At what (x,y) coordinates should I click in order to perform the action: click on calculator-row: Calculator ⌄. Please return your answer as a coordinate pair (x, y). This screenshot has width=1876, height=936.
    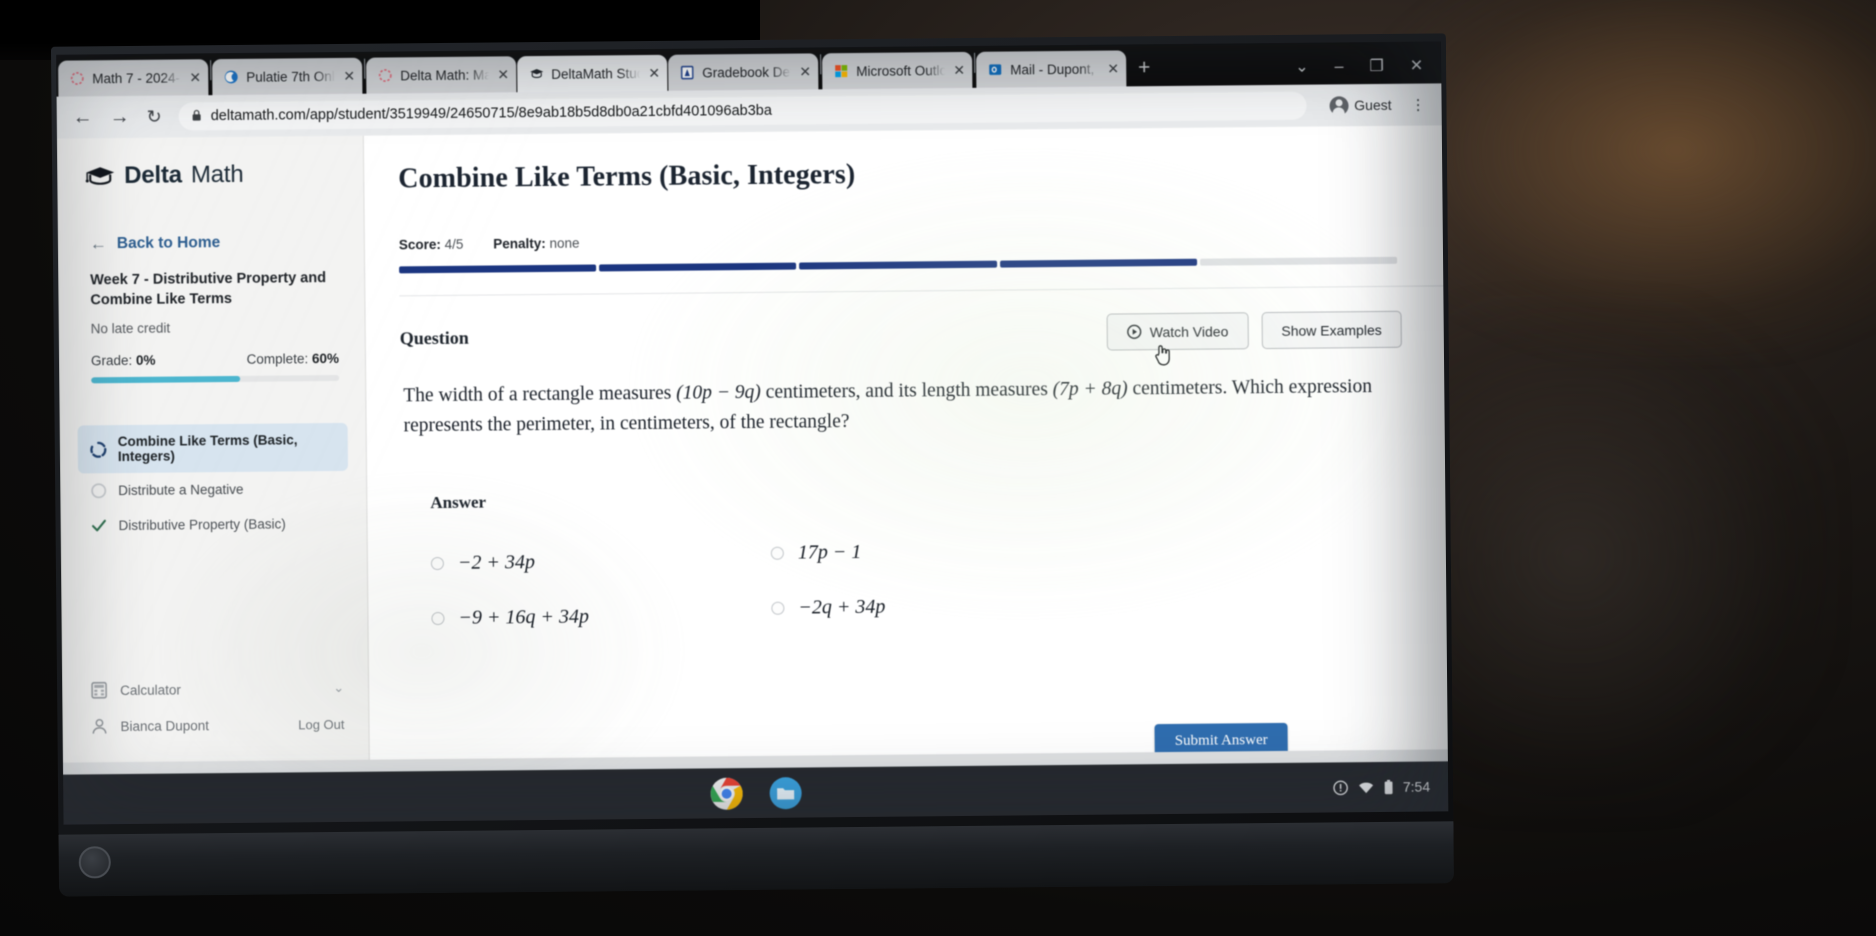
    Looking at the image, I should click on (217, 689).